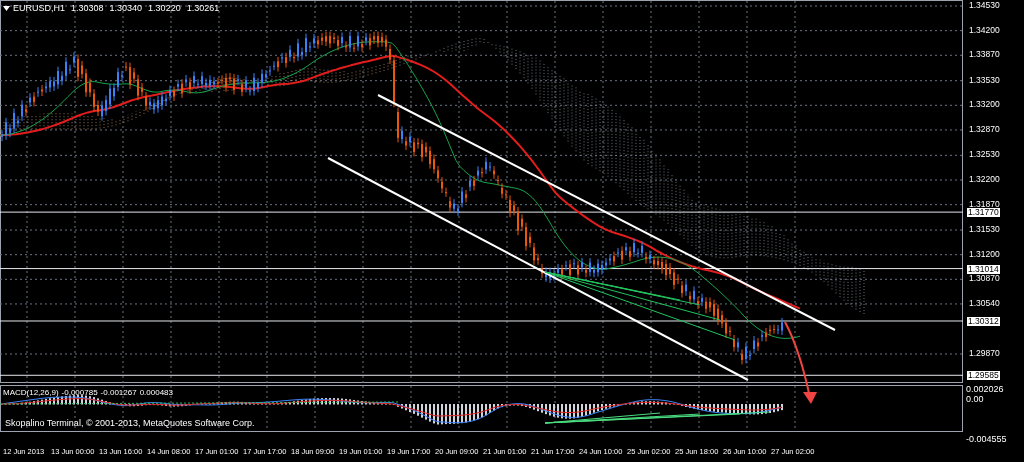 This screenshot has height=462, width=1024. I want to click on indicator-value: -0.000785, so click(79, 393).